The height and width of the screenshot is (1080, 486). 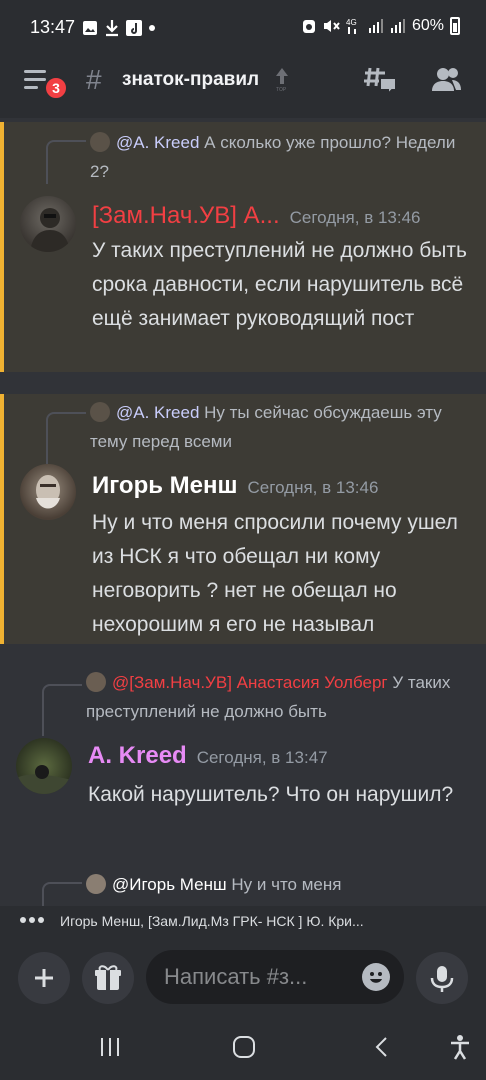 What do you see at coordinates (331, 26) in the screenshot?
I see `mute-icon` at bounding box center [331, 26].